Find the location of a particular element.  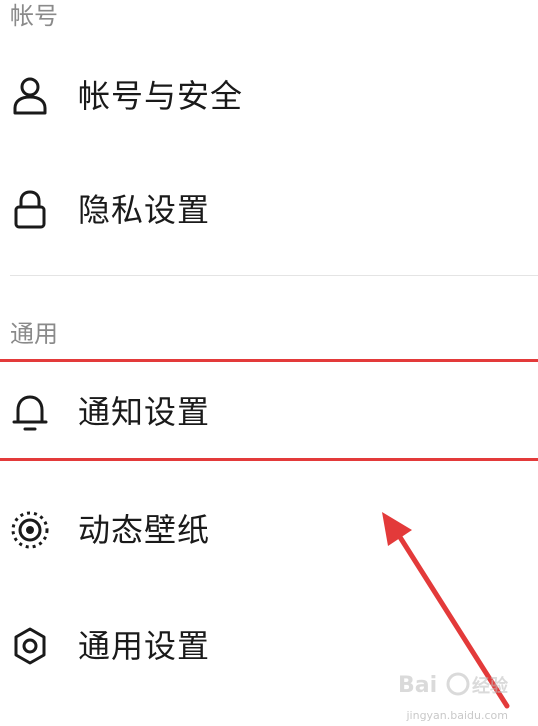

bell-icon is located at coordinates (30, 412).